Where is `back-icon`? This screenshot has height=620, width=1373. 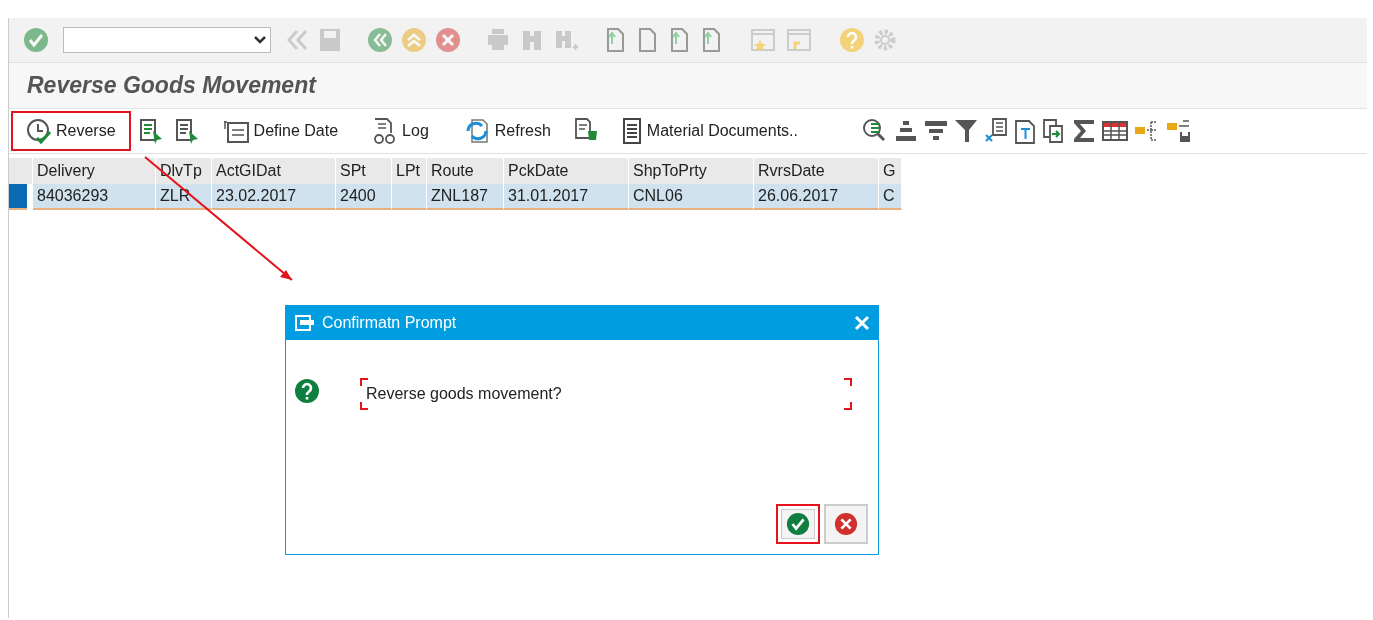 back-icon is located at coordinates (380, 40).